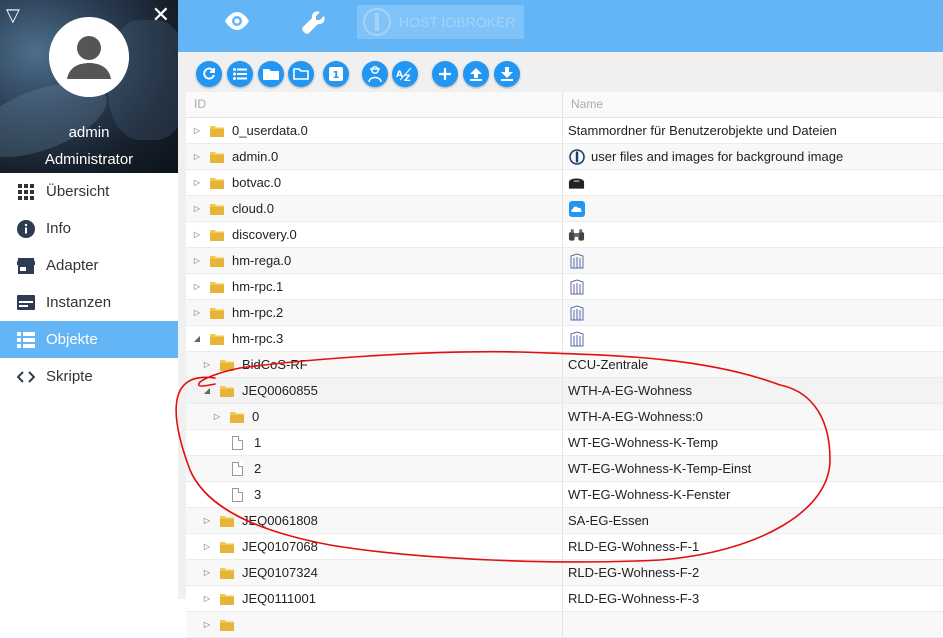 The height and width of the screenshot is (638, 943). I want to click on iobroker-logo-icon, so click(576, 156).